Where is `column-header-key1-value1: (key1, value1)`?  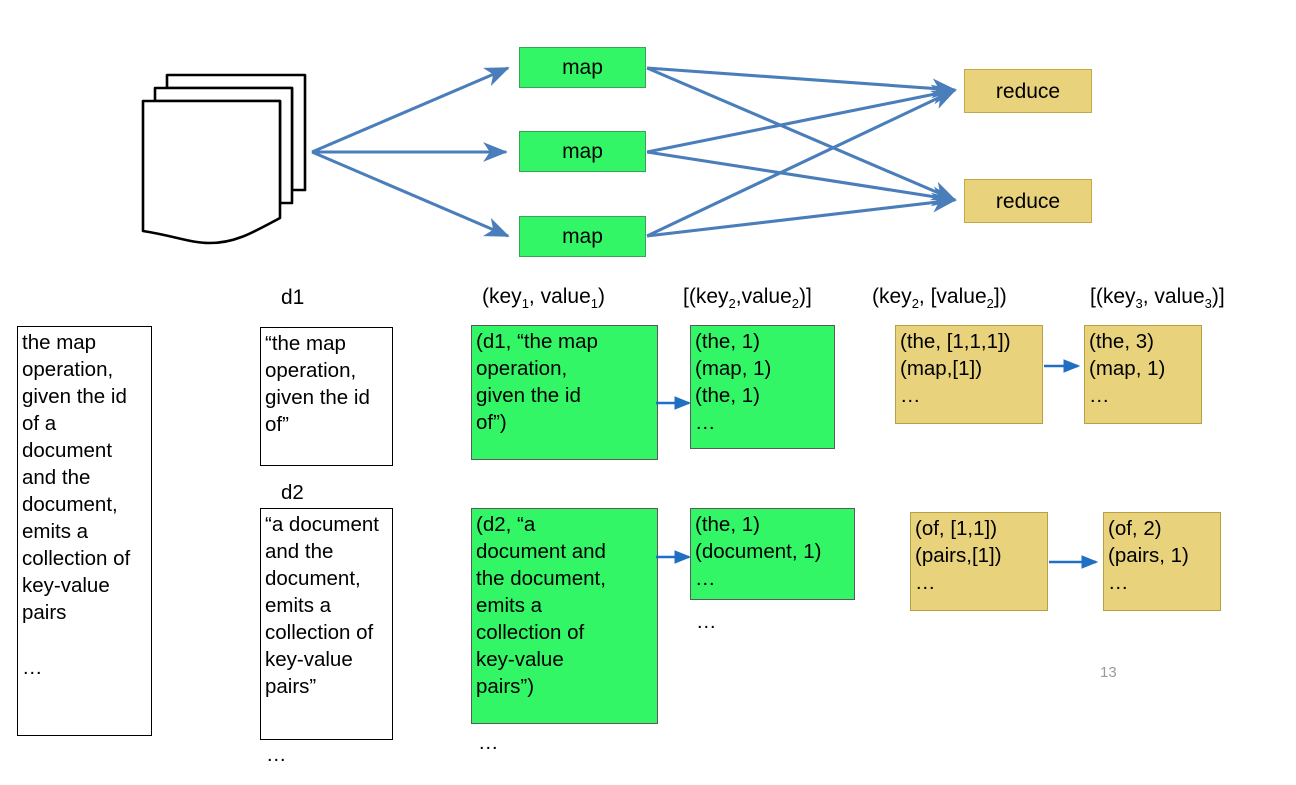 column-header-key1-value1: (key1, value1) is located at coordinates (544, 298).